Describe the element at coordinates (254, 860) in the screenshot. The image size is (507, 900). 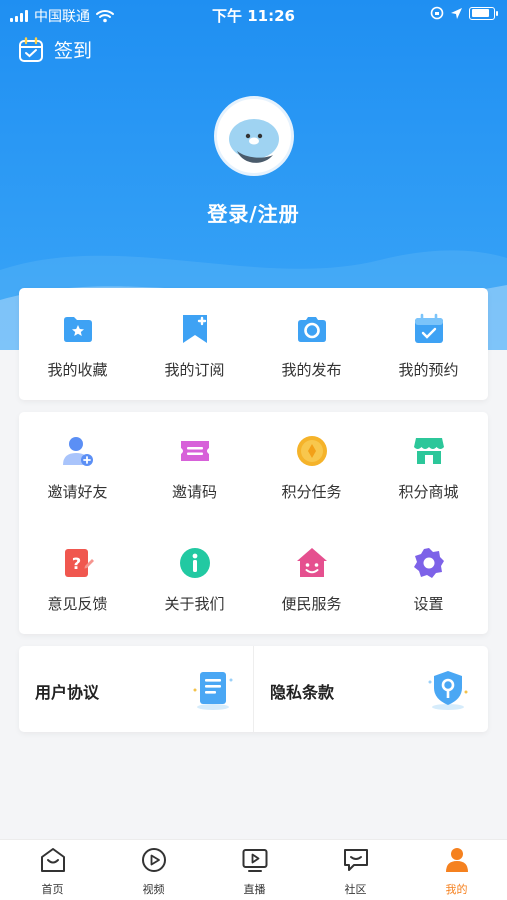
I see `live-tv-icon` at that location.